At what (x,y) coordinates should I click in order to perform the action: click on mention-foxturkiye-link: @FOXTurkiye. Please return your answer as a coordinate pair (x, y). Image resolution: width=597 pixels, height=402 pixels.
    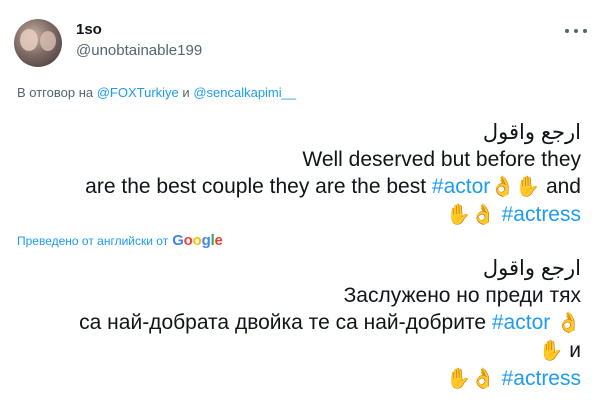
    Looking at the image, I should click on (138, 92).